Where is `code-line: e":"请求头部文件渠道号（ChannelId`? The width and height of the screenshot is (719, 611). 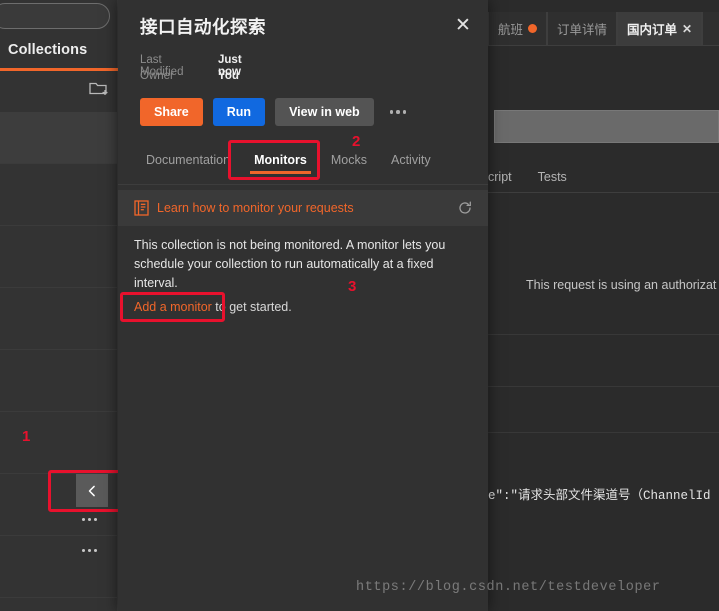
code-line: e":"请求头部文件渠道号（ChannelId is located at coordinates (599, 496).